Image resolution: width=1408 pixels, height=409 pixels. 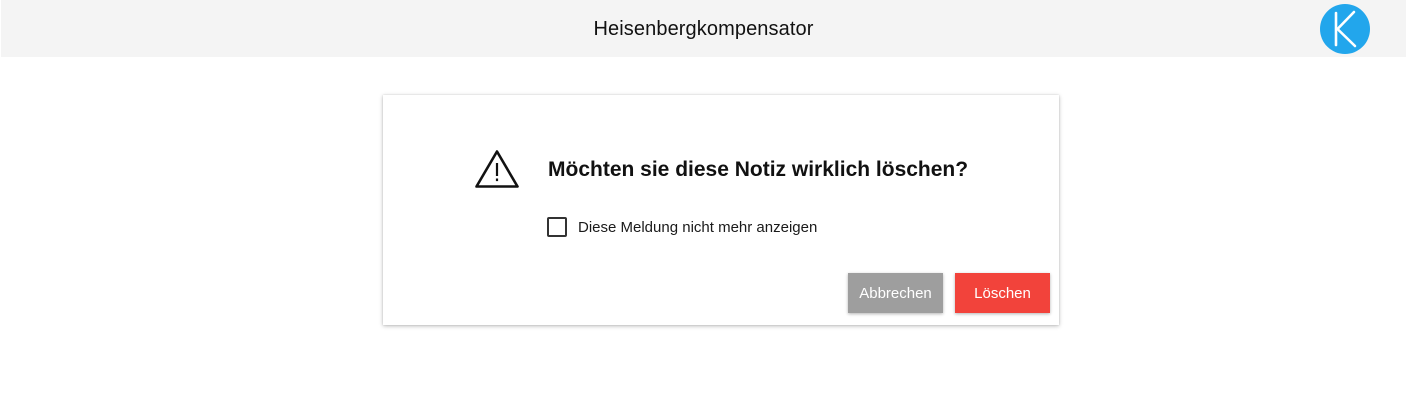 I want to click on warning-triangle-icon, so click(x=497, y=169).